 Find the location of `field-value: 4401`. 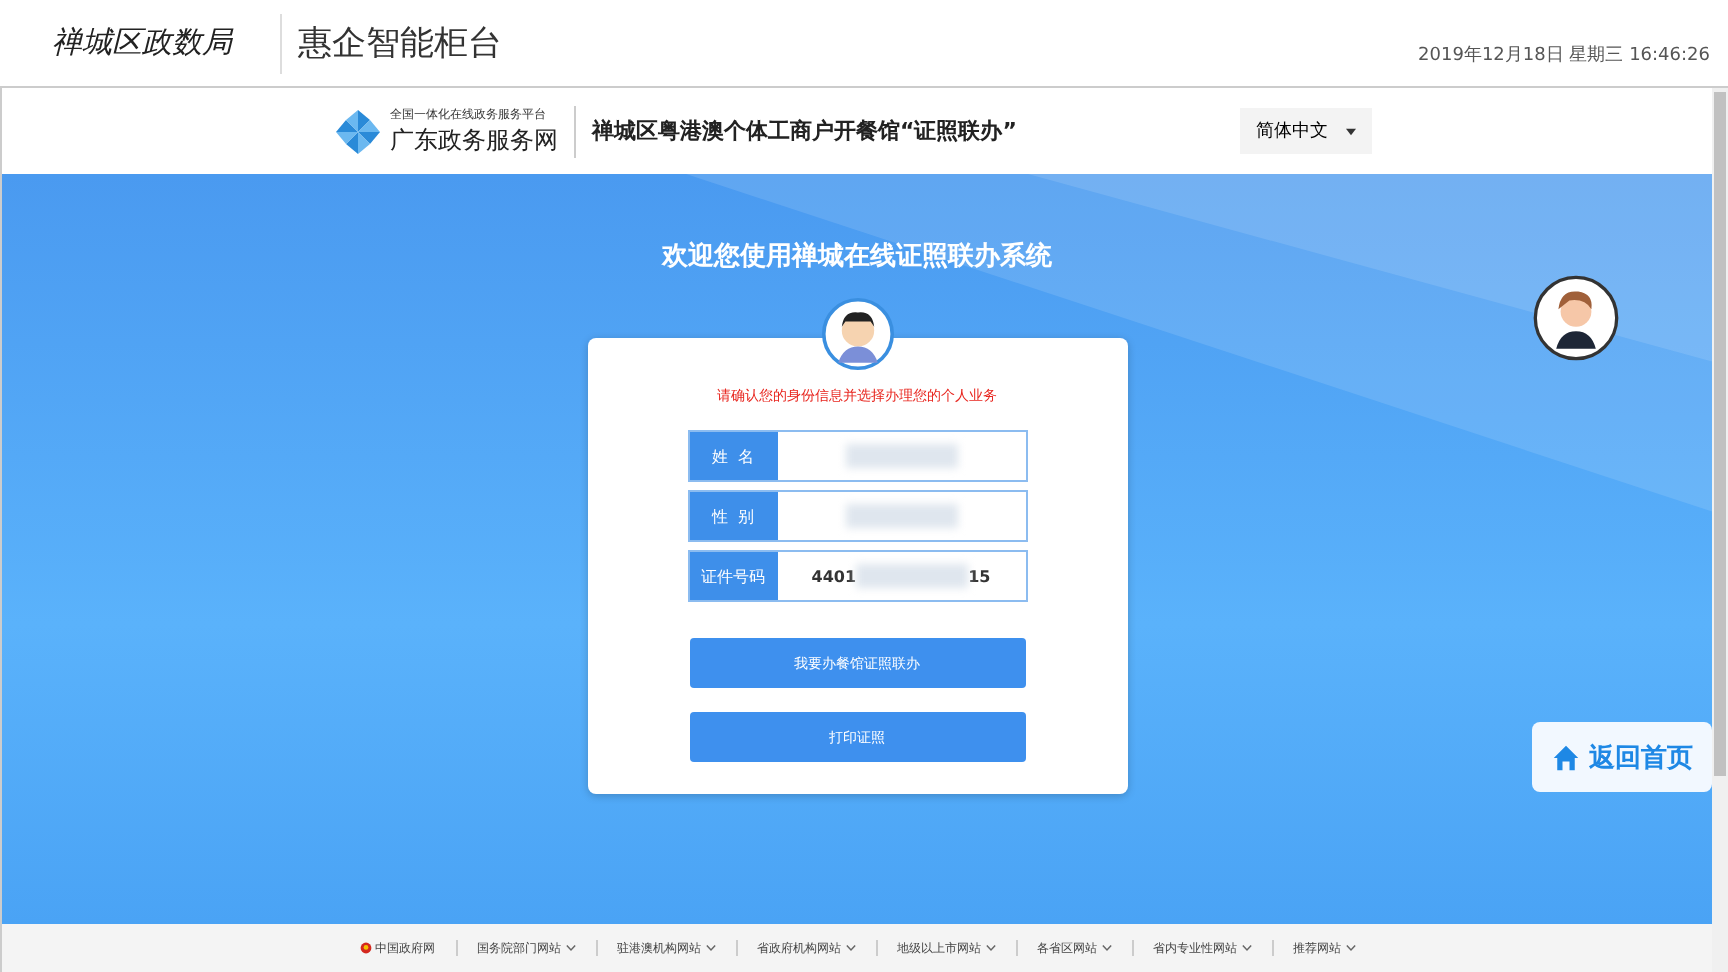

field-value: 4401 is located at coordinates (834, 576).